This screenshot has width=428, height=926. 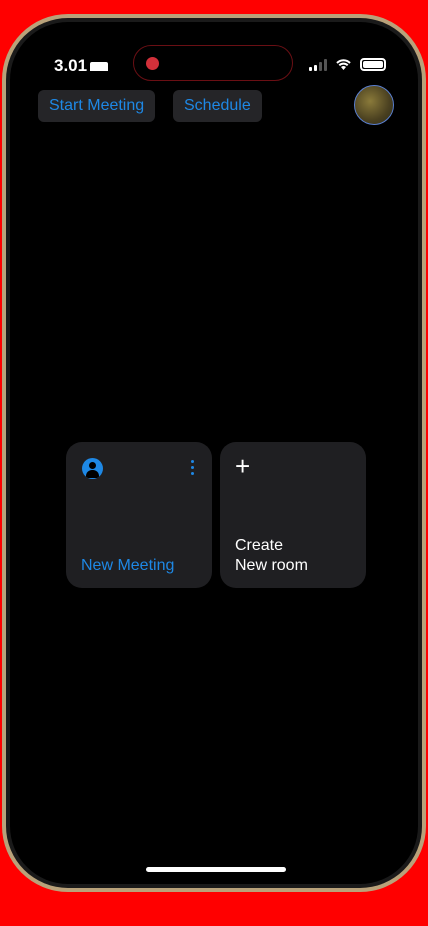 I want to click on new-meeting-card: New Meeting, so click(x=139, y=515).